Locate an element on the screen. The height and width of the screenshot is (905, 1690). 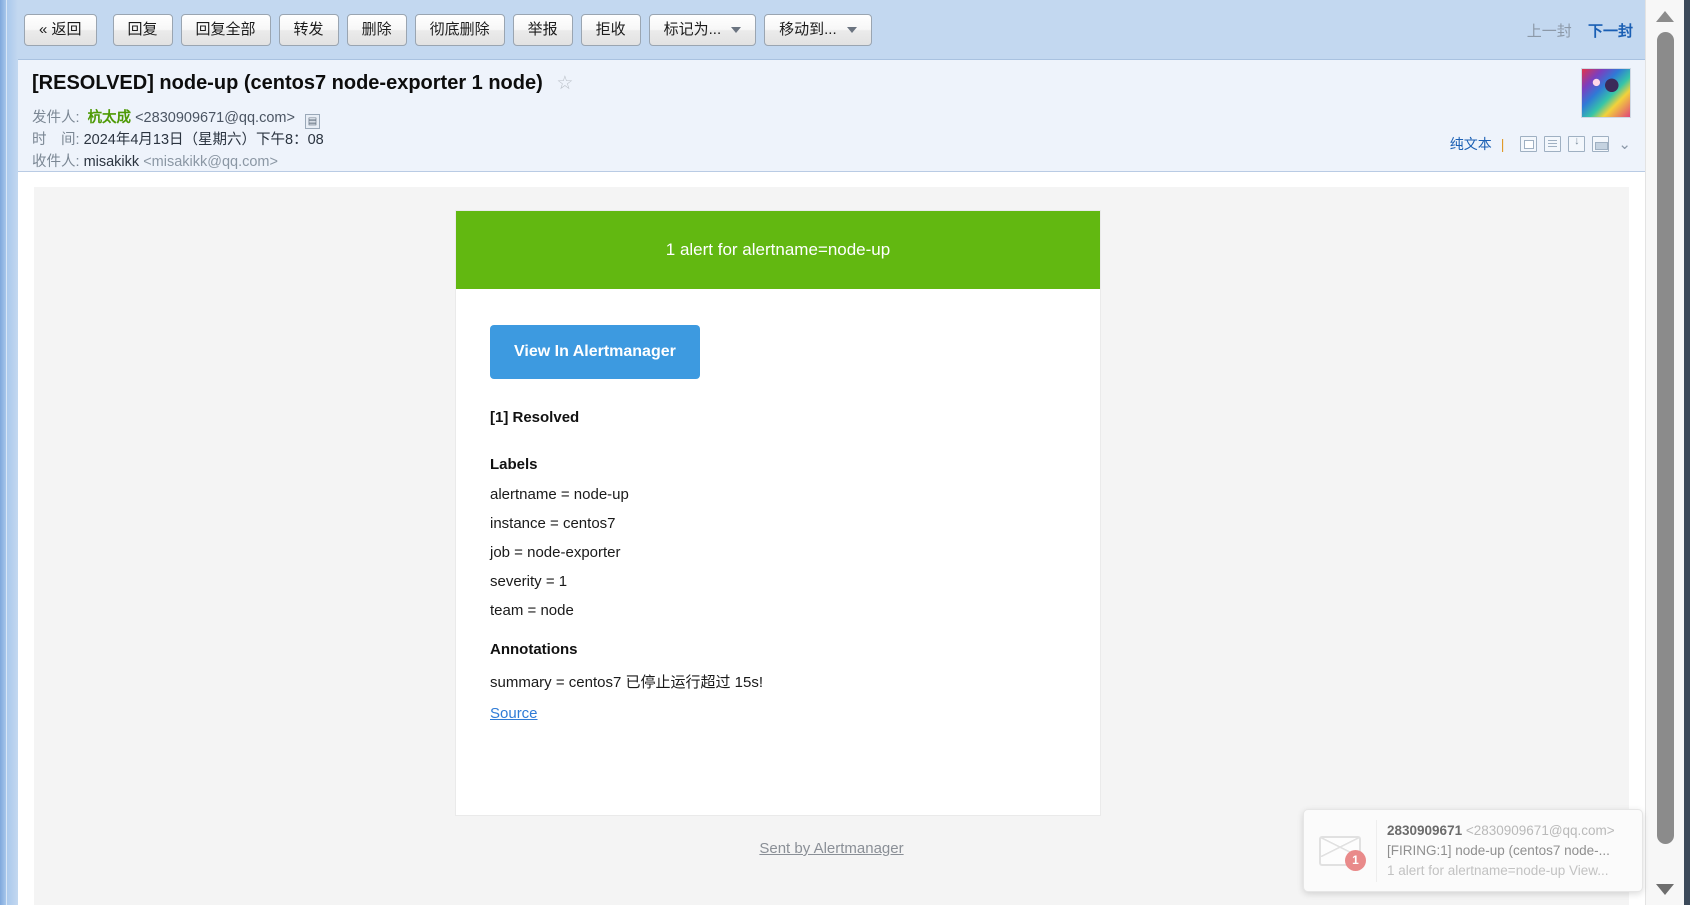
back-button: « 返回 is located at coordinates (60, 30).